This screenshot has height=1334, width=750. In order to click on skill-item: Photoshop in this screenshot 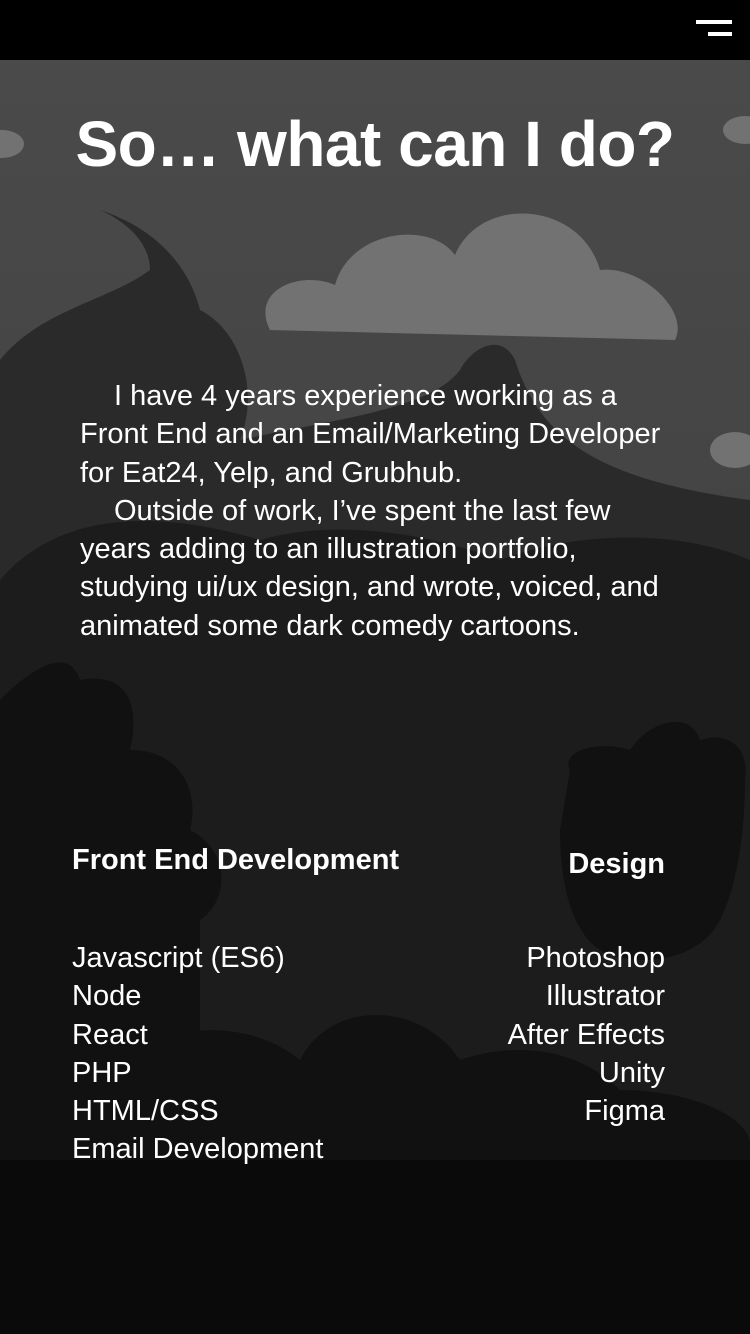, I will do `click(595, 958)`.